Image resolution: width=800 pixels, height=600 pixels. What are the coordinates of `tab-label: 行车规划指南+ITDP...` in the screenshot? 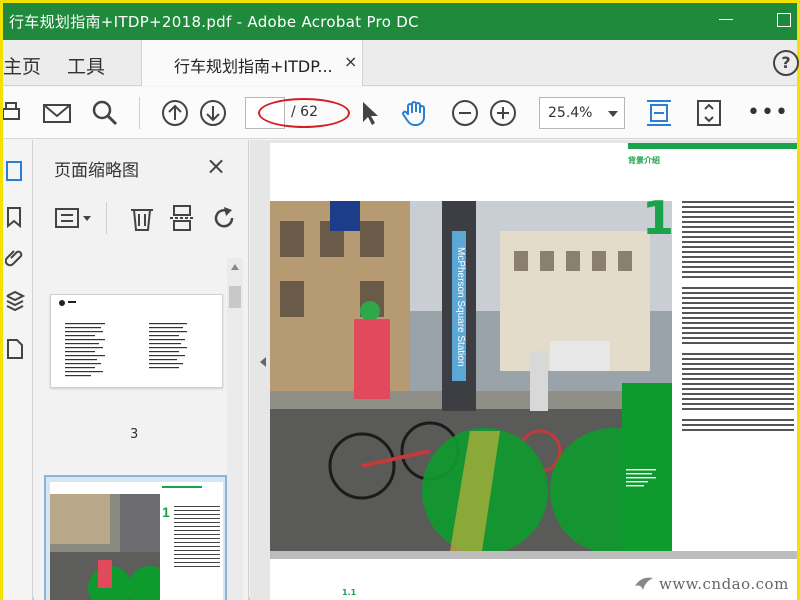 It's located at (253, 66).